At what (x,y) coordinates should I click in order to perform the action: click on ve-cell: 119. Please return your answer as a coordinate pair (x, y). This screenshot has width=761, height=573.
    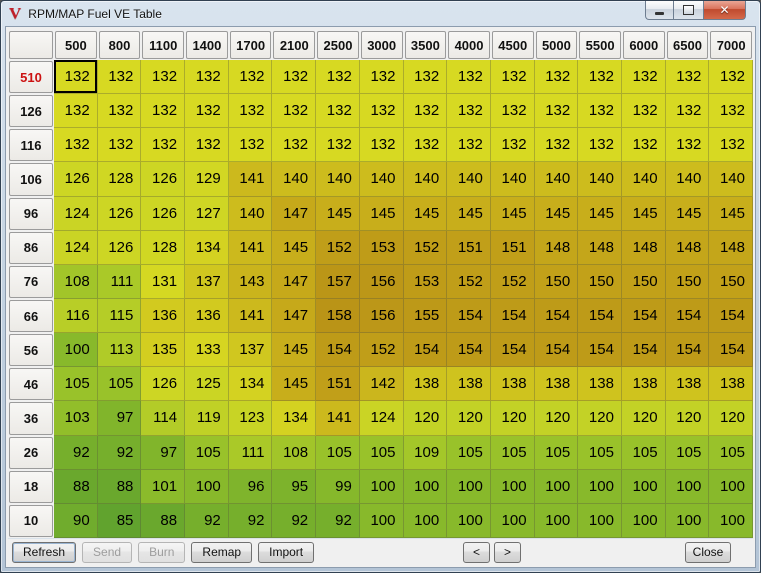
    Looking at the image, I should click on (207, 418).